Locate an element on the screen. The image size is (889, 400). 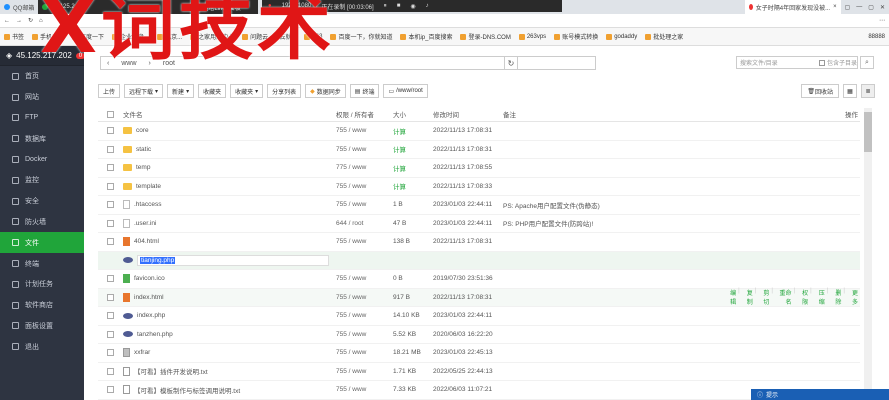
path-copy-button: ▭/www/root is located at coordinates (405, 91).